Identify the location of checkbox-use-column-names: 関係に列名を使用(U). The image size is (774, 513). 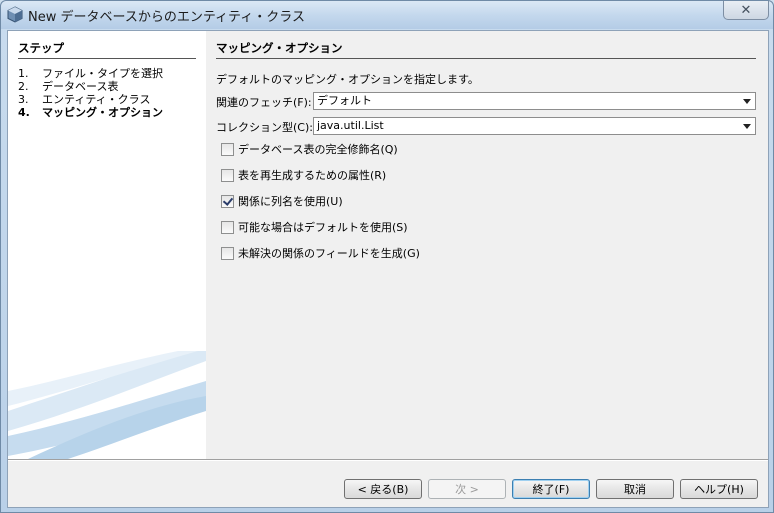
(282, 201).